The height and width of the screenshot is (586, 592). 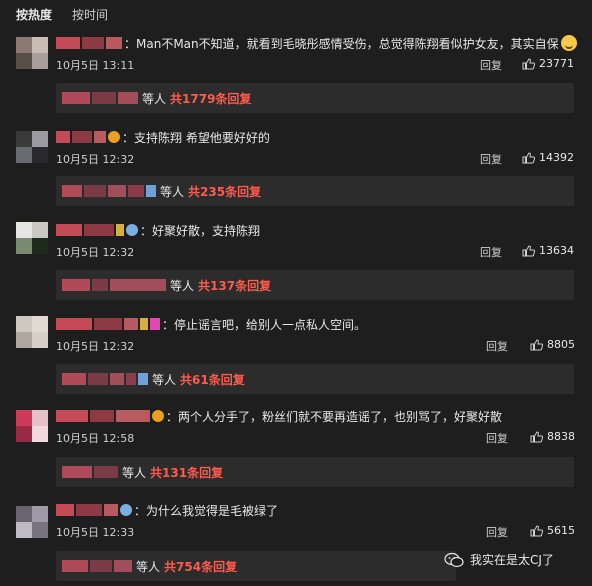 What do you see at coordinates (206, 230) in the screenshot?
I see `comment-text: 好聚好散，支持陈翔` at bounding box center [206, 230].